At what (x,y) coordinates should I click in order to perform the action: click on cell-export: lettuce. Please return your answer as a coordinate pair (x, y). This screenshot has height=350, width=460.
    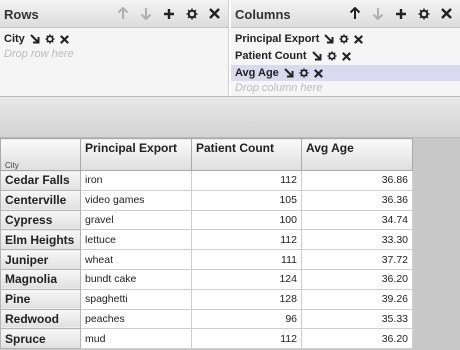
    Looking at the image, I should click on (136, 240).